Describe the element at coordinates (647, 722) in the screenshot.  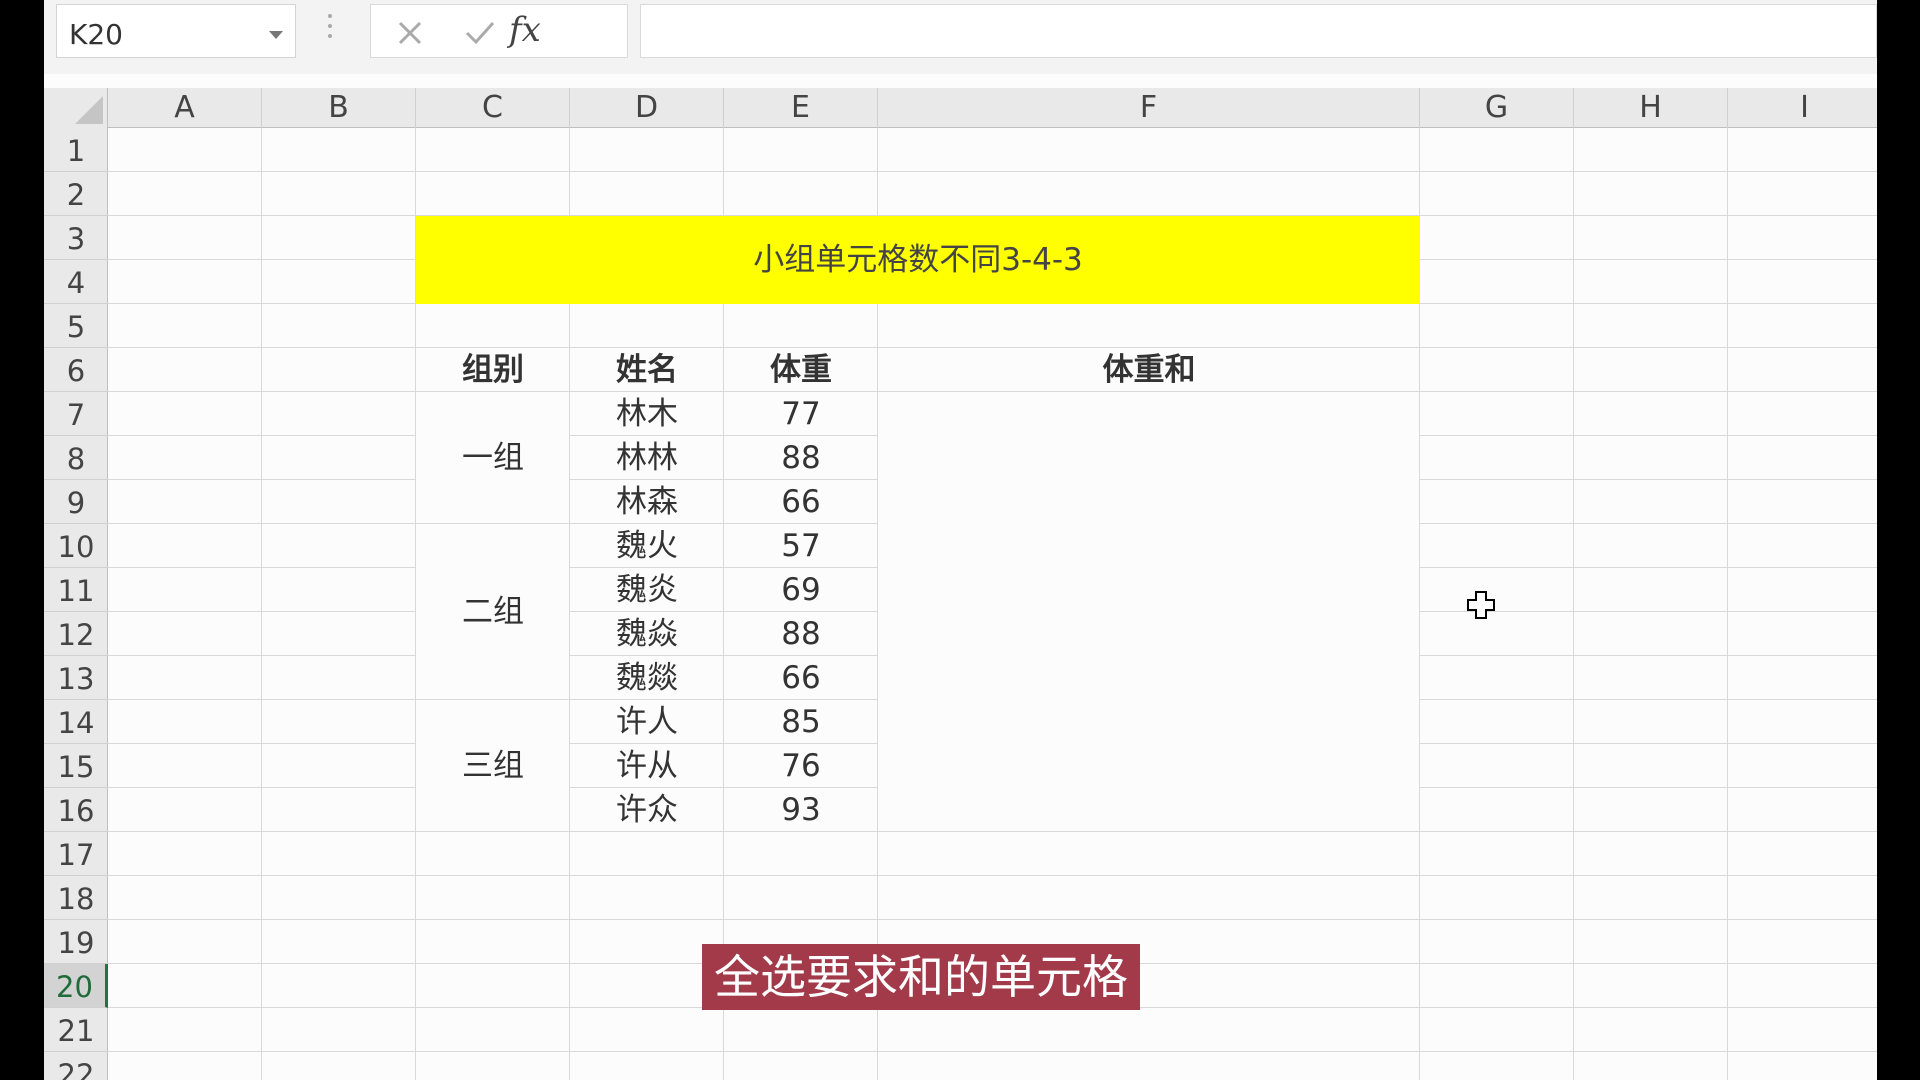
I see `member-name: 许人` at that location.